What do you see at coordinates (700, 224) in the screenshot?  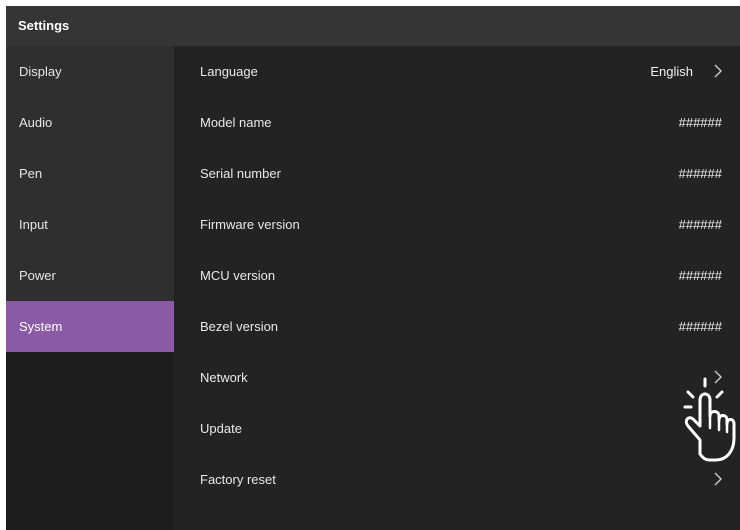 I see `firmware-version-value: ######` at bounding box center [700, 224].